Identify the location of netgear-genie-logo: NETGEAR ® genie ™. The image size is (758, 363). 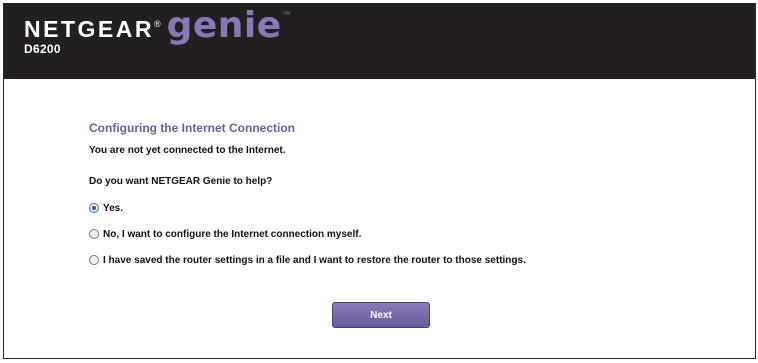
(157, 25).